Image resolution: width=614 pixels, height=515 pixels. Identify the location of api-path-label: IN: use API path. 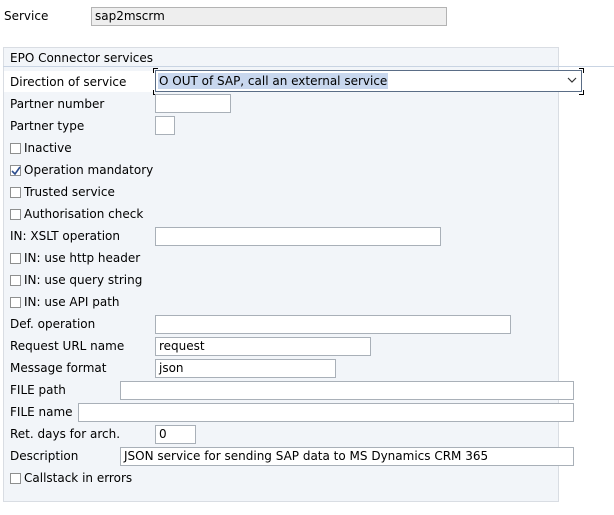
(72, 302).